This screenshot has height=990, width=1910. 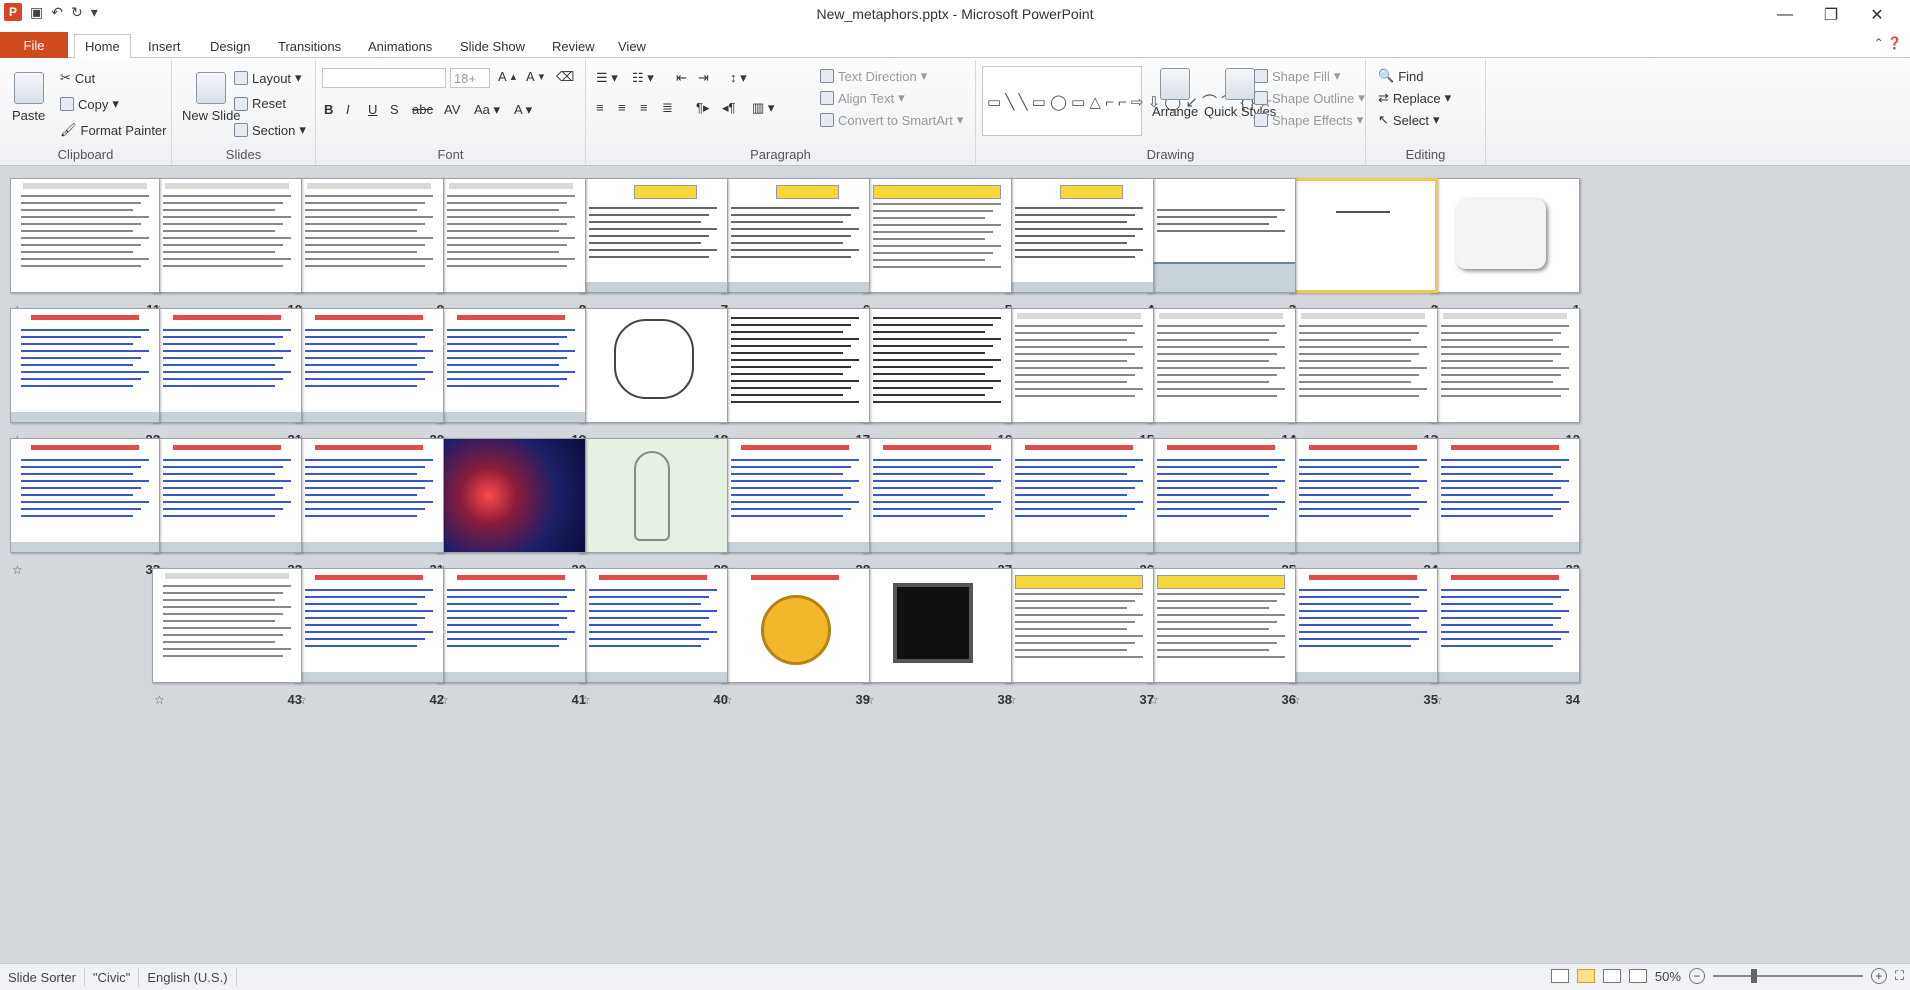 What do you see at coordinates (112, 977) in the screenshot?
I see `status-theme: "Civic"` at bounding box center [112, 977].